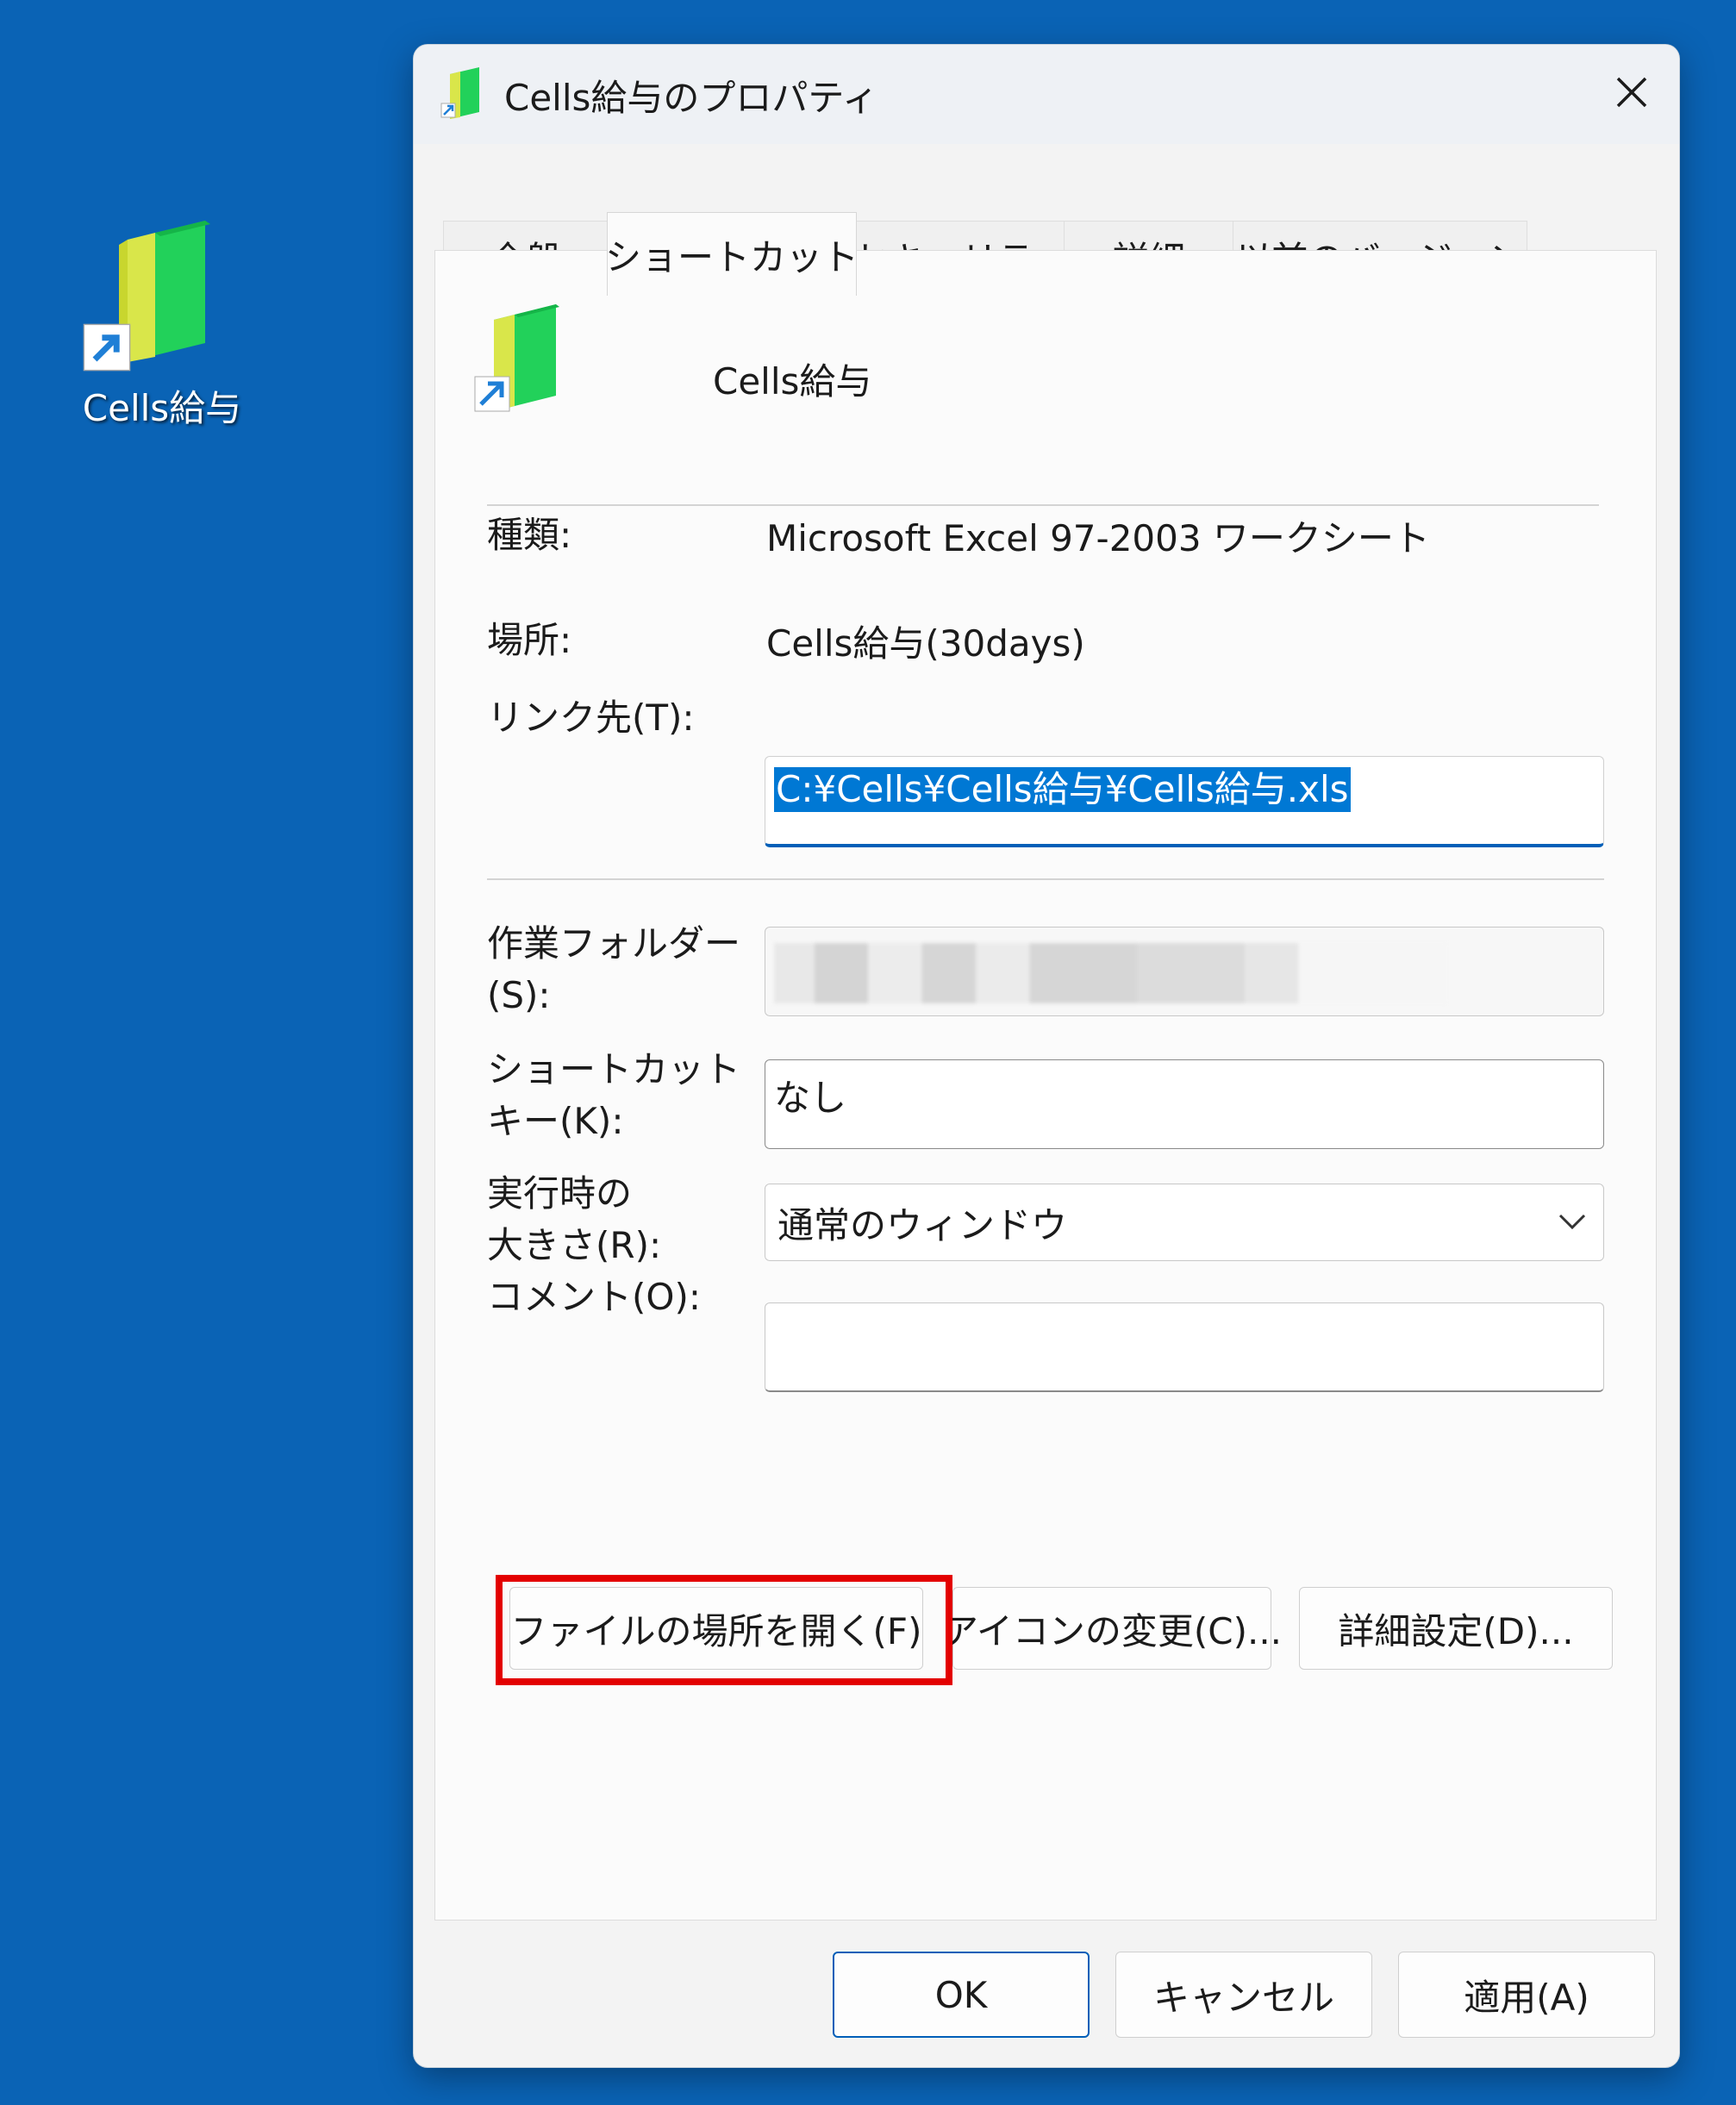 The height and width of the screenshot is (2105, 1736). What do you see at coordinates (1098, 538) in the screenshot?
I see `type-value: Microsoft Excel 97-2003 ワークシート` at bounding box center [1098, 538].